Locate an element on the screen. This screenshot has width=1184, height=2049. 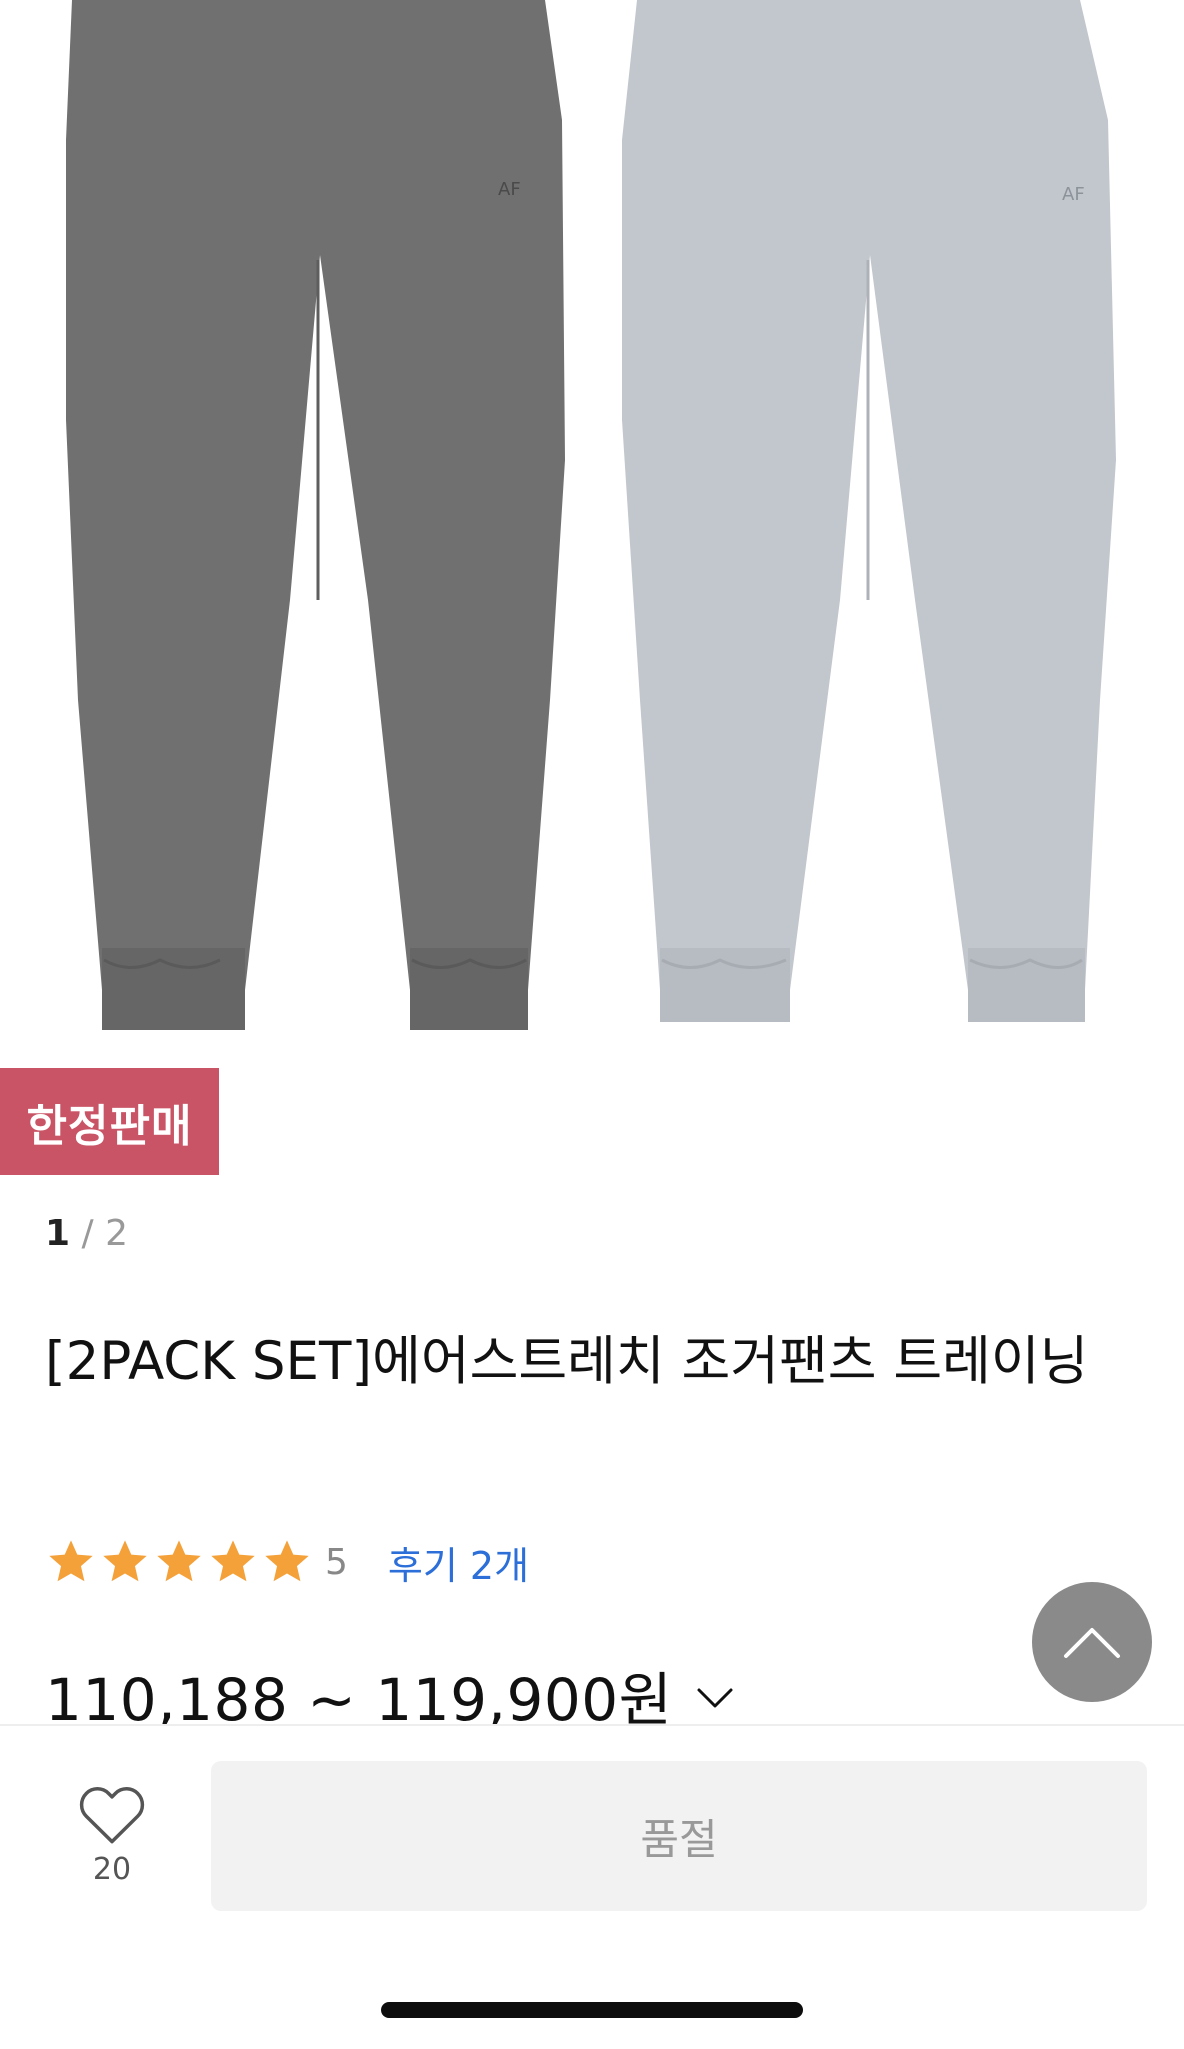
pager-current: 1 is located at coordinates (58, 1233).